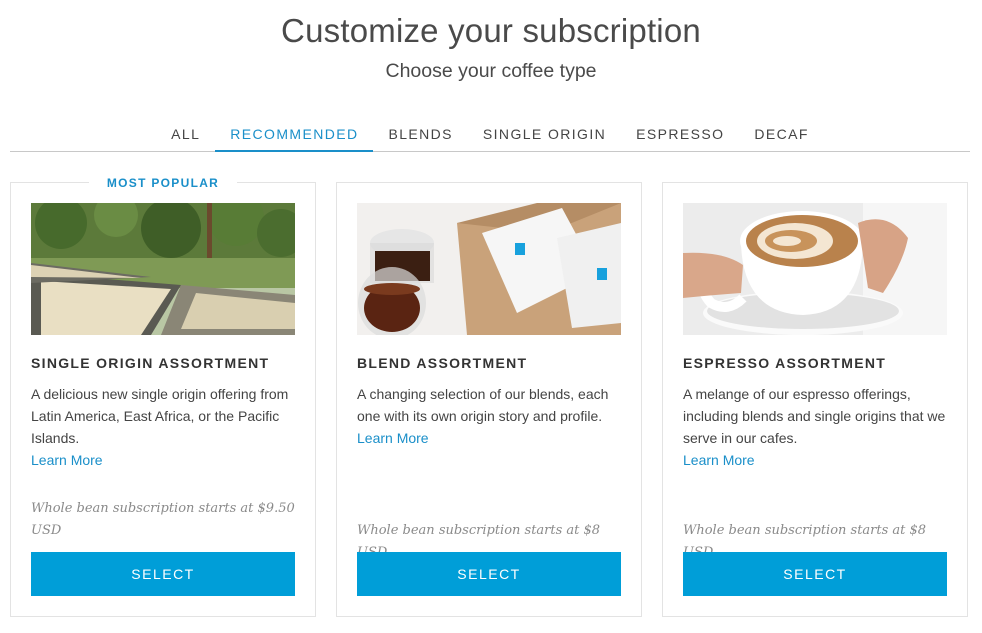  I want to click on most-popular-badge: MOST POPULAR, so click(163, 184).